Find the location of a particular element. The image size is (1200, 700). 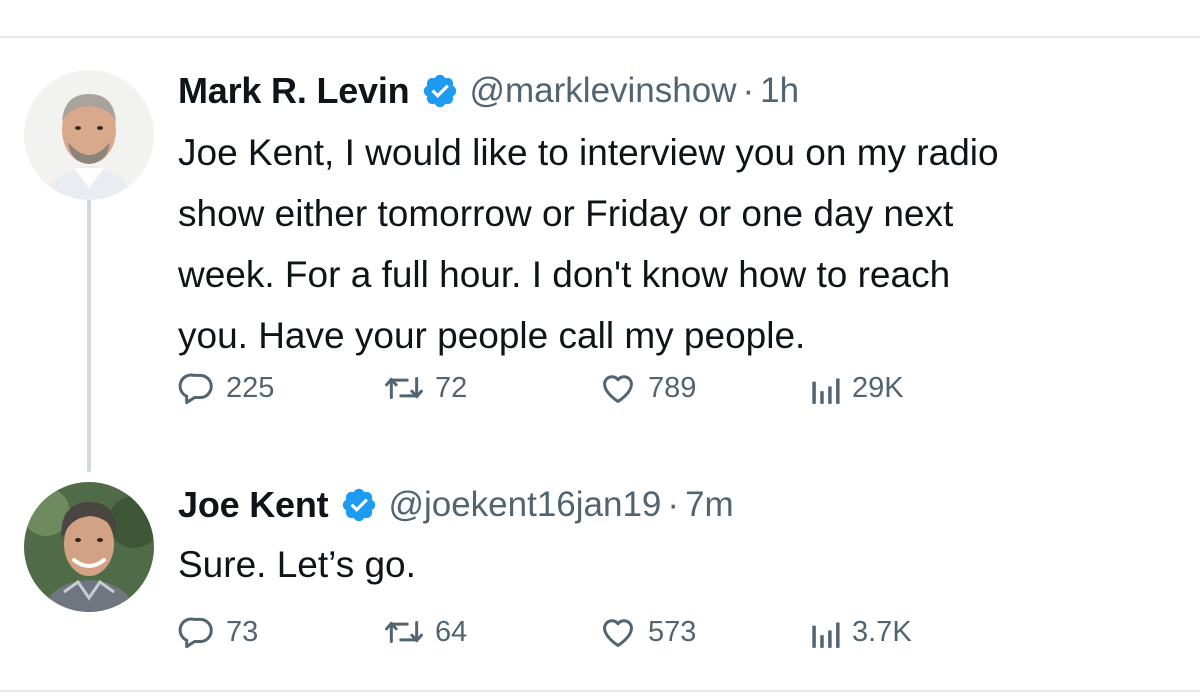

like-count: 789 is located at coordinates (672, 387).